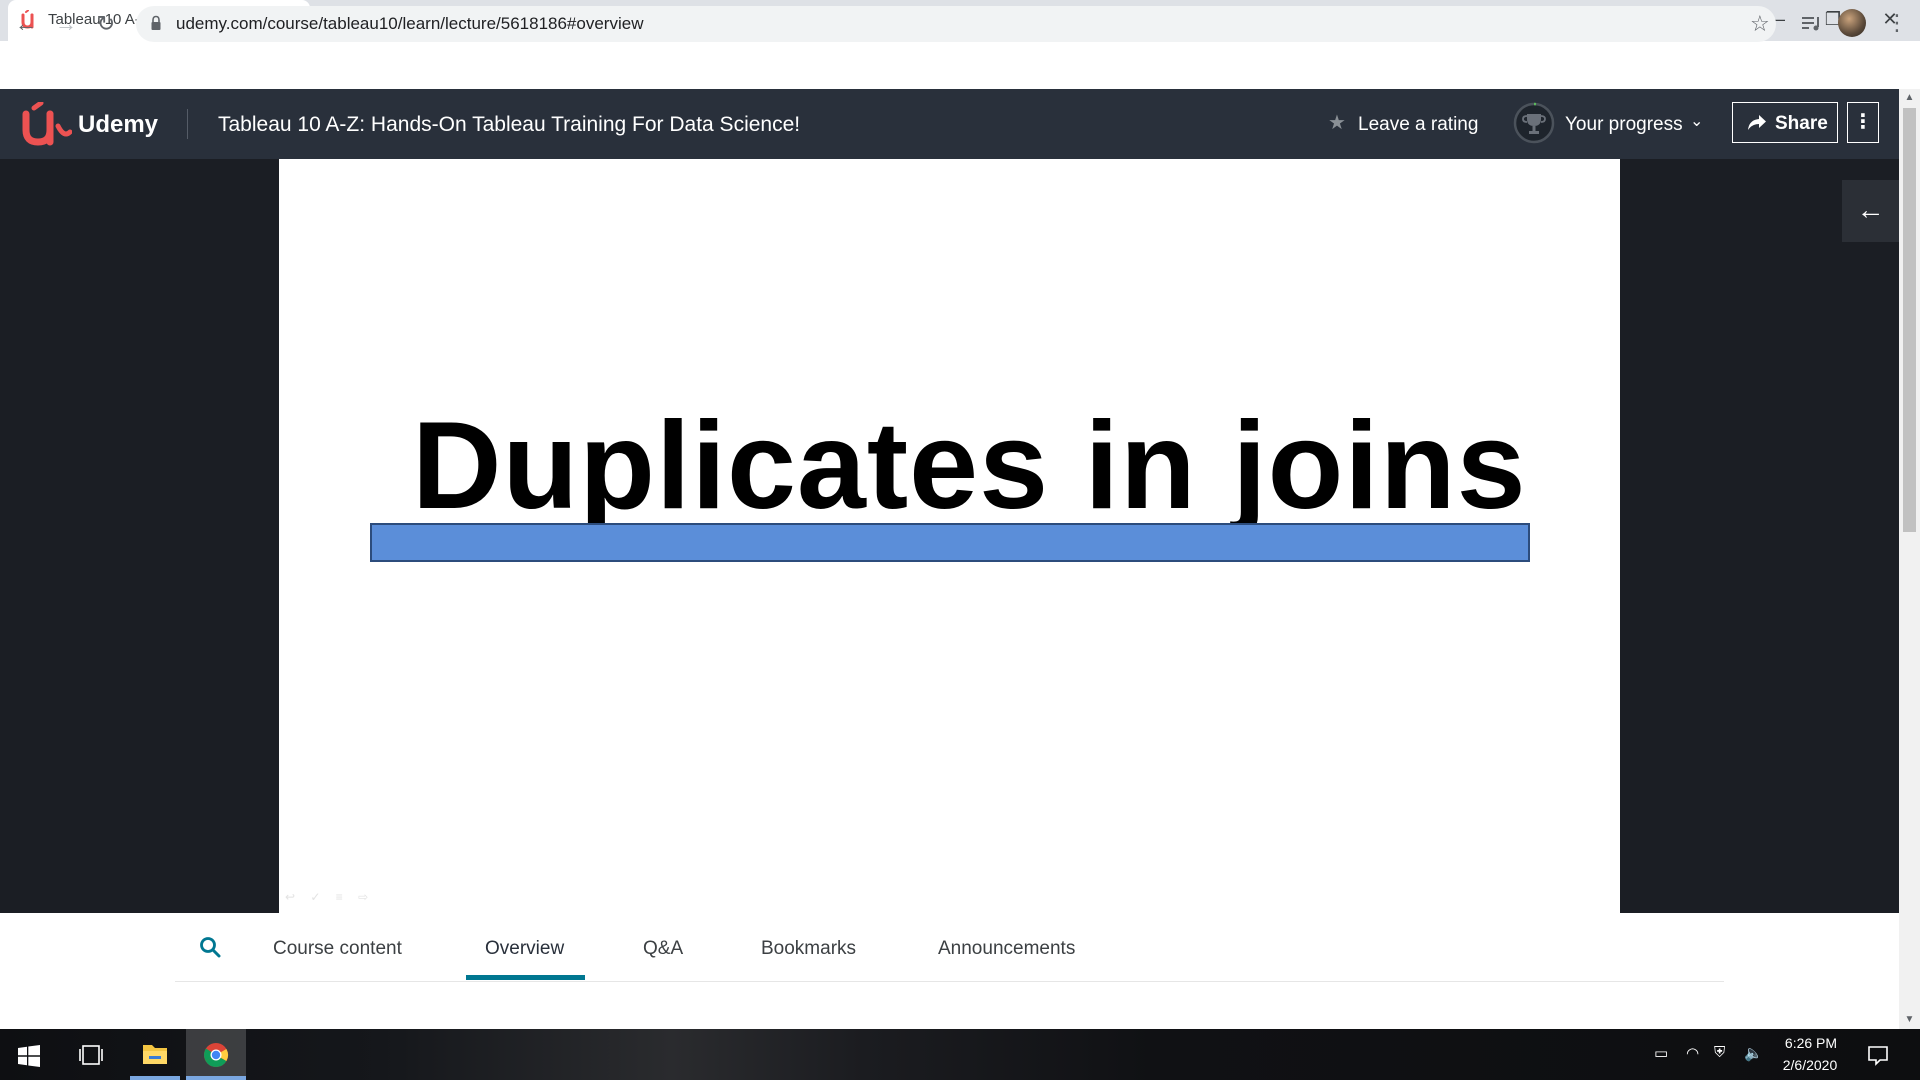 Image resolution: width=1920 pixels, height=1080 pixels. Describe the element at coordinates (118, 125) in the screenshot. I see `udemy-logo-text: Udemy` at that location.